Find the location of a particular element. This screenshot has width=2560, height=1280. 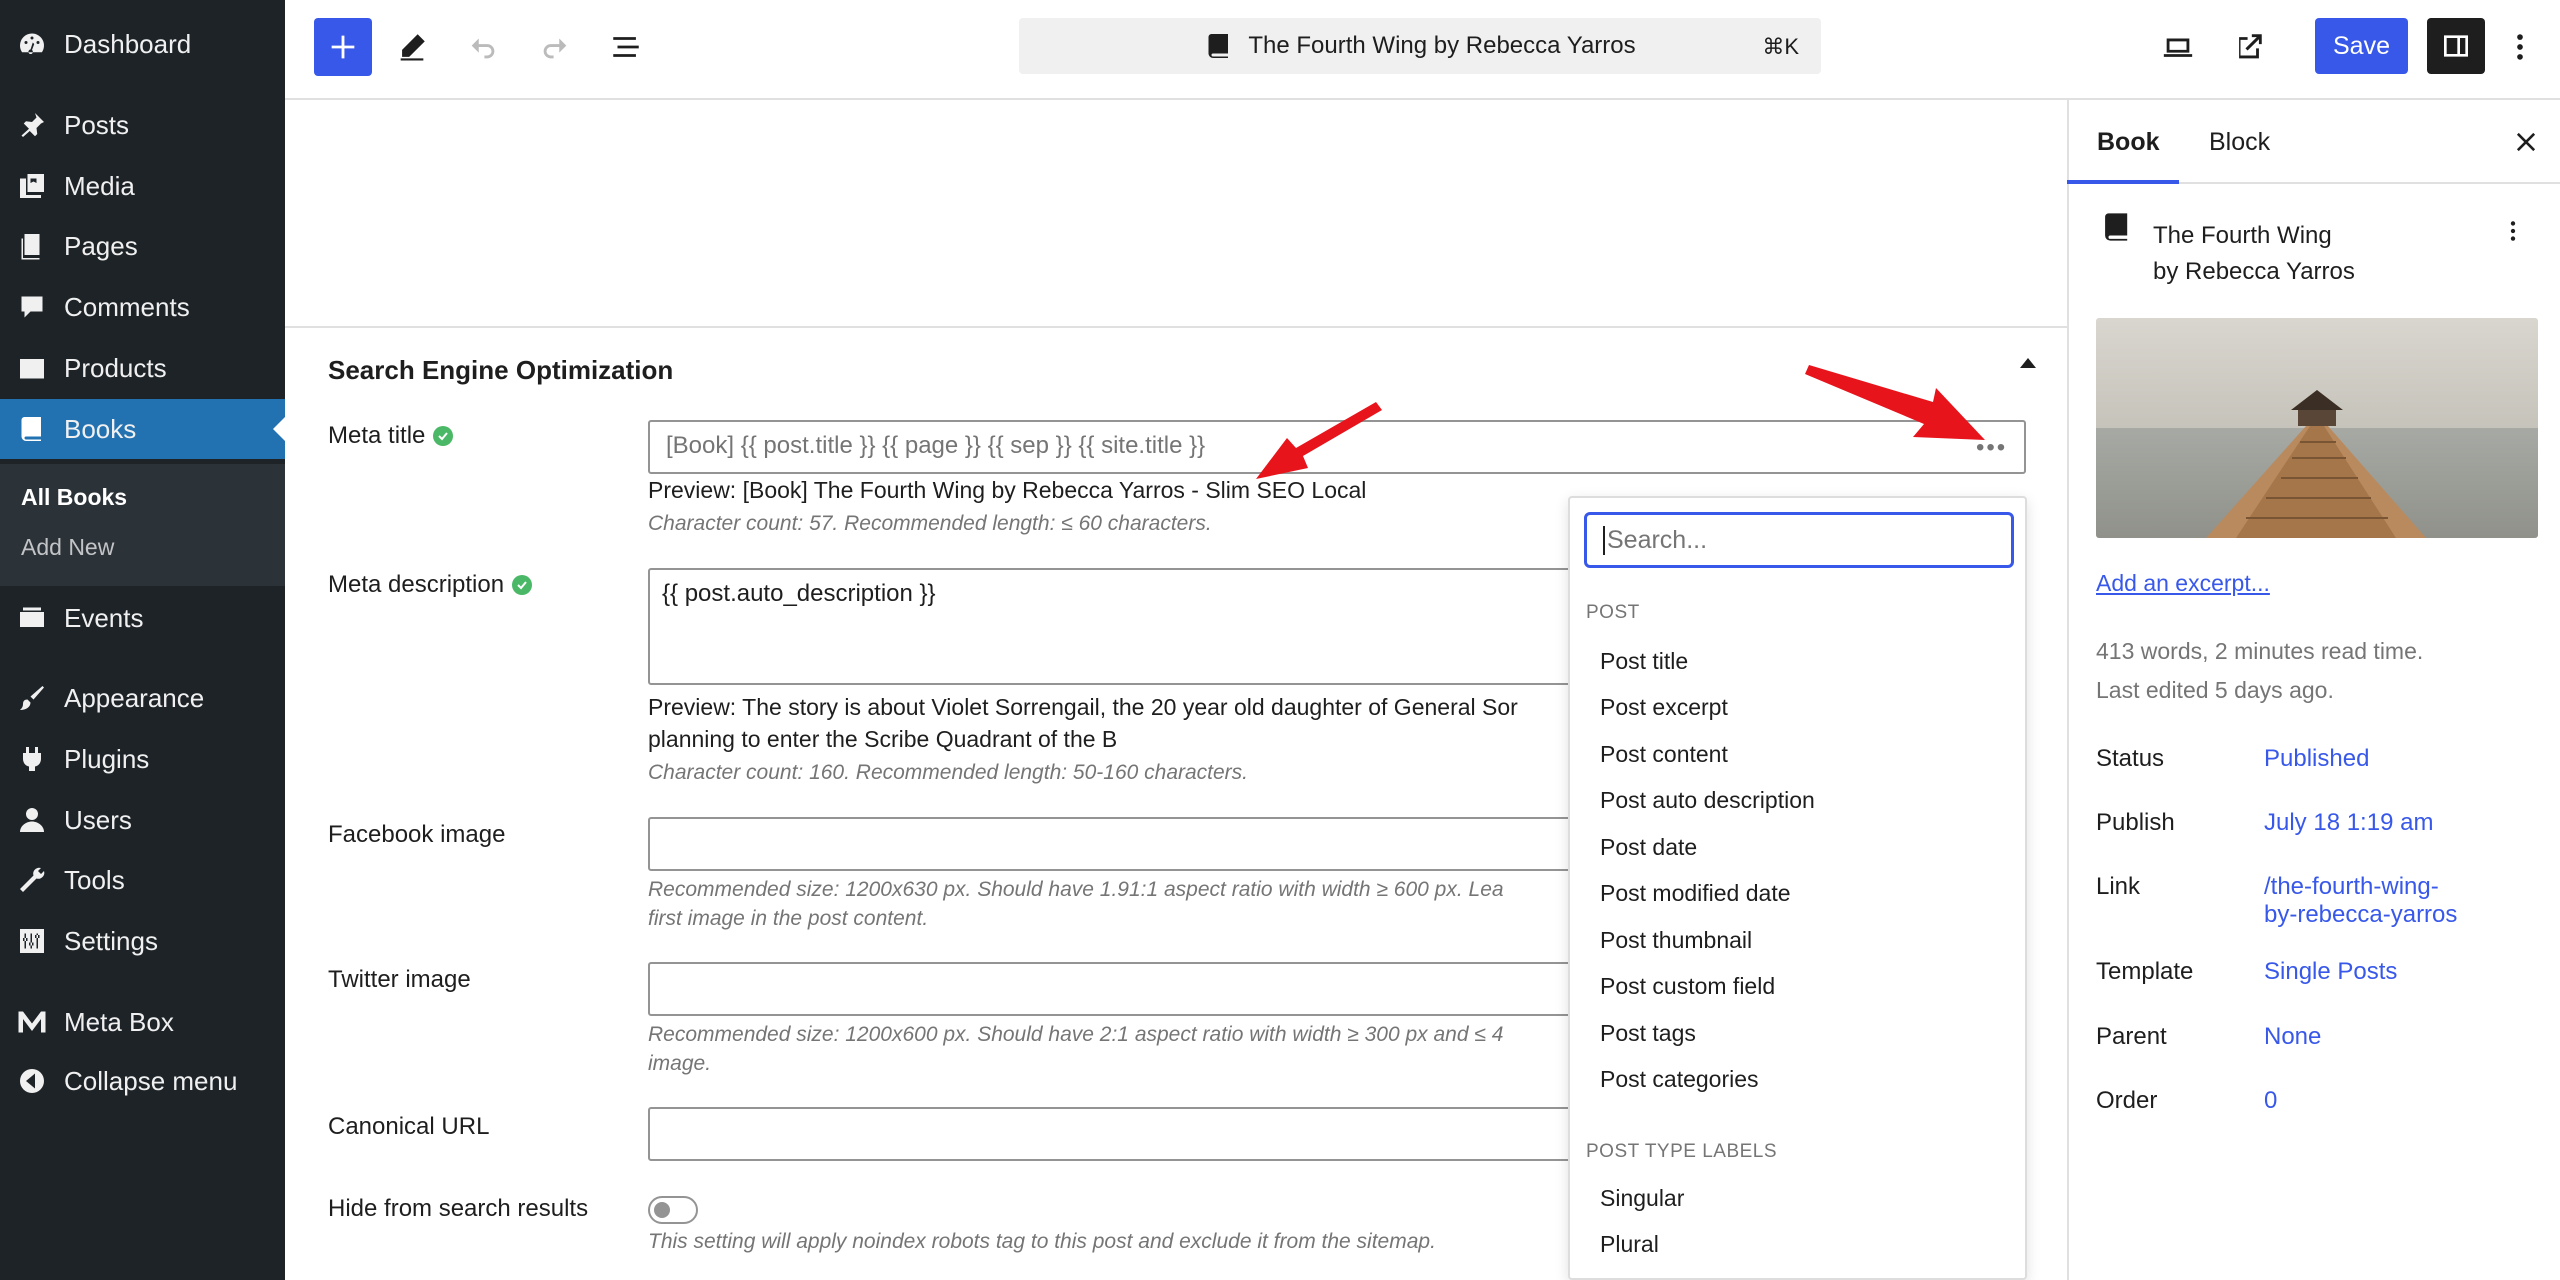

status-value: Published is located at coordinates (2316, 759).